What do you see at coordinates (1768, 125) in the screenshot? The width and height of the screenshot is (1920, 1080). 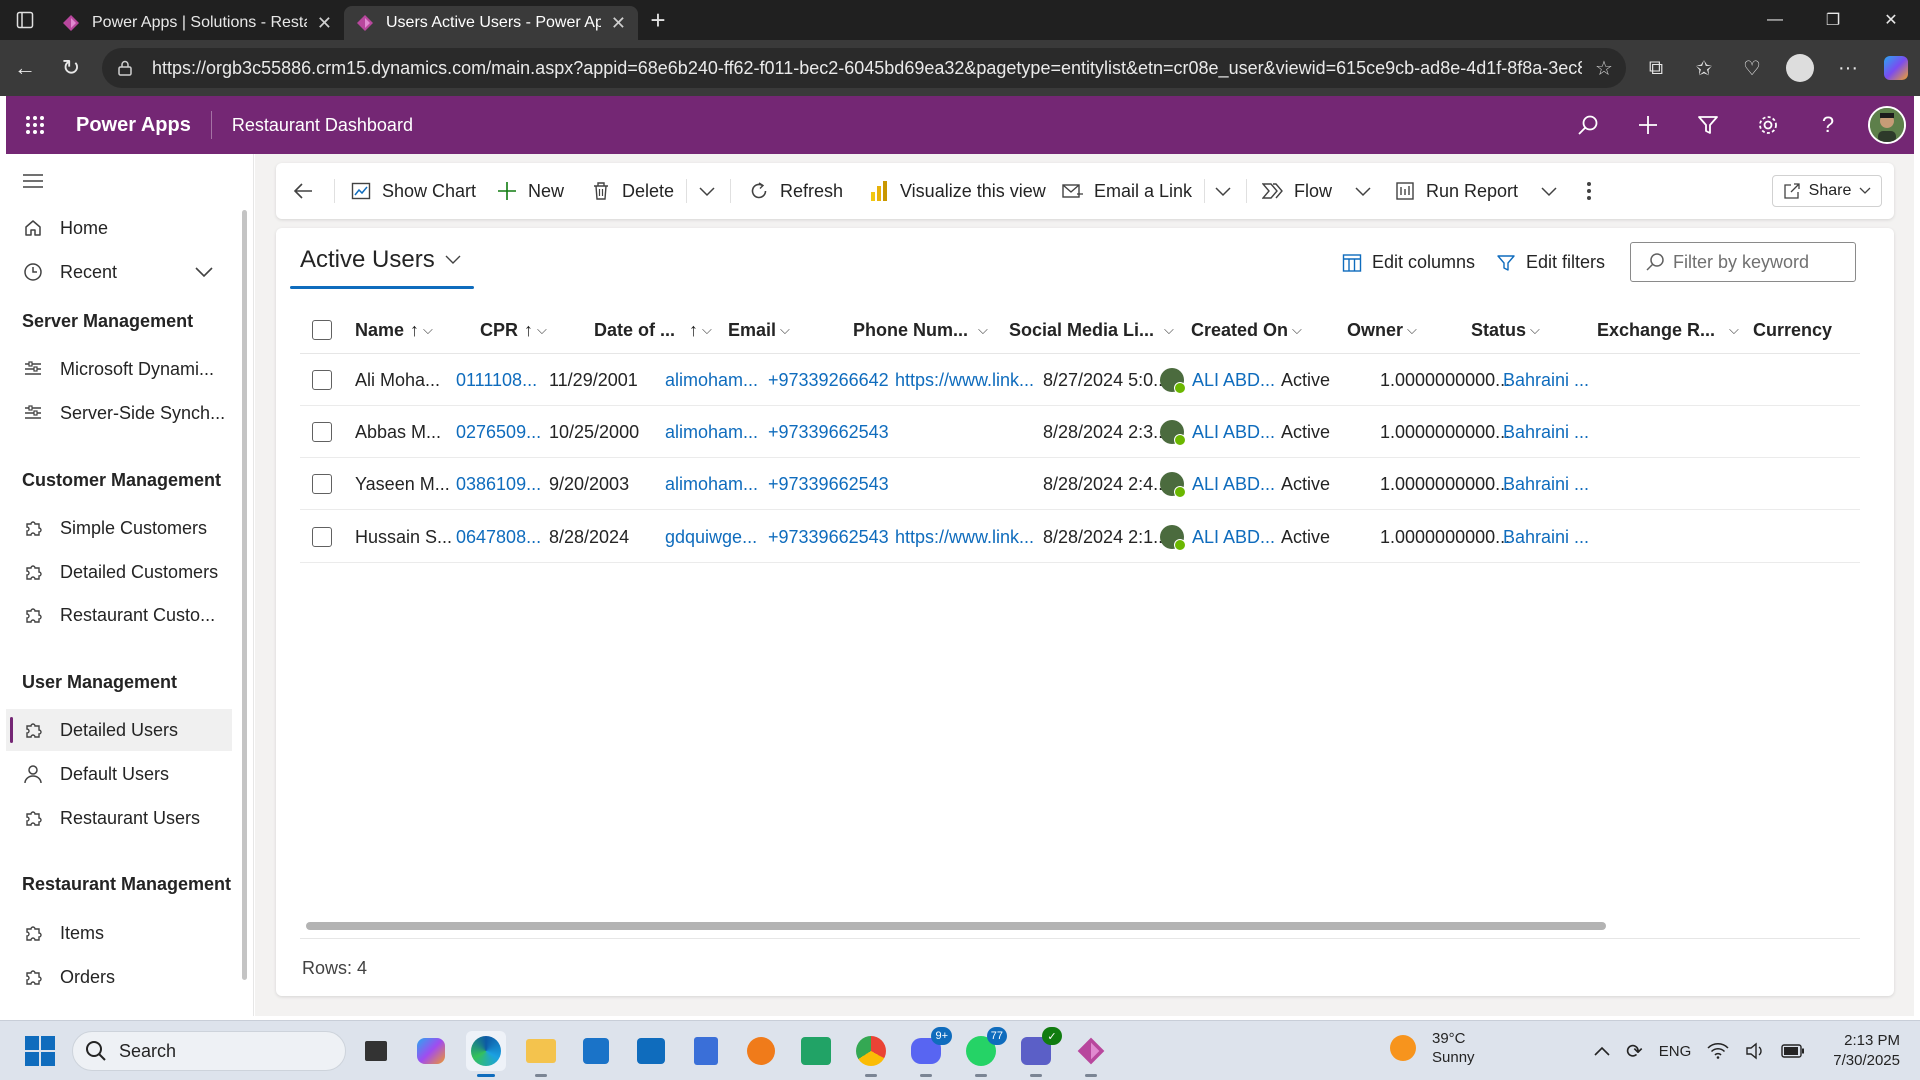 I see `settings-gear-icon` at bounding box center [1768, 125].